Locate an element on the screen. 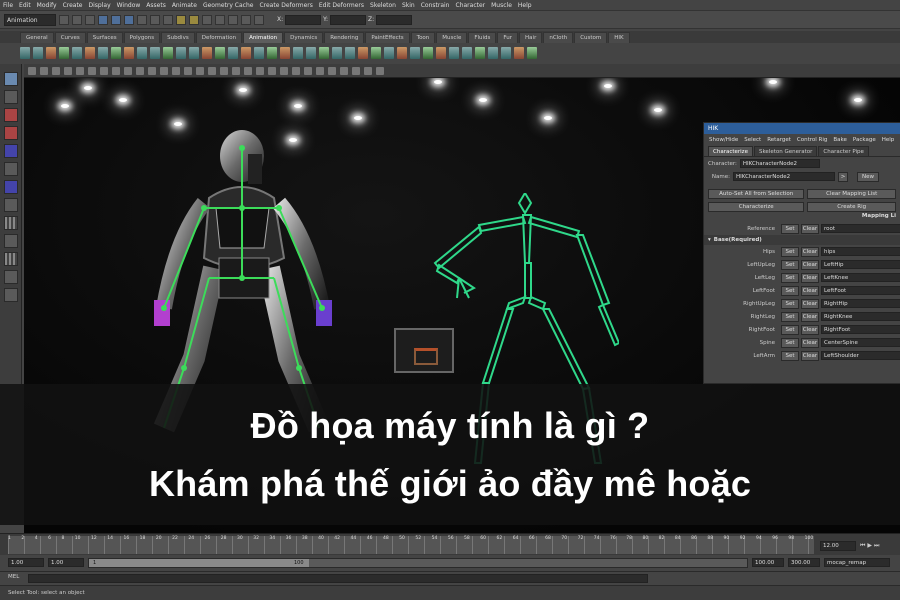  hik-tab: Skeleton Generator is located at coordinates (785, 151).